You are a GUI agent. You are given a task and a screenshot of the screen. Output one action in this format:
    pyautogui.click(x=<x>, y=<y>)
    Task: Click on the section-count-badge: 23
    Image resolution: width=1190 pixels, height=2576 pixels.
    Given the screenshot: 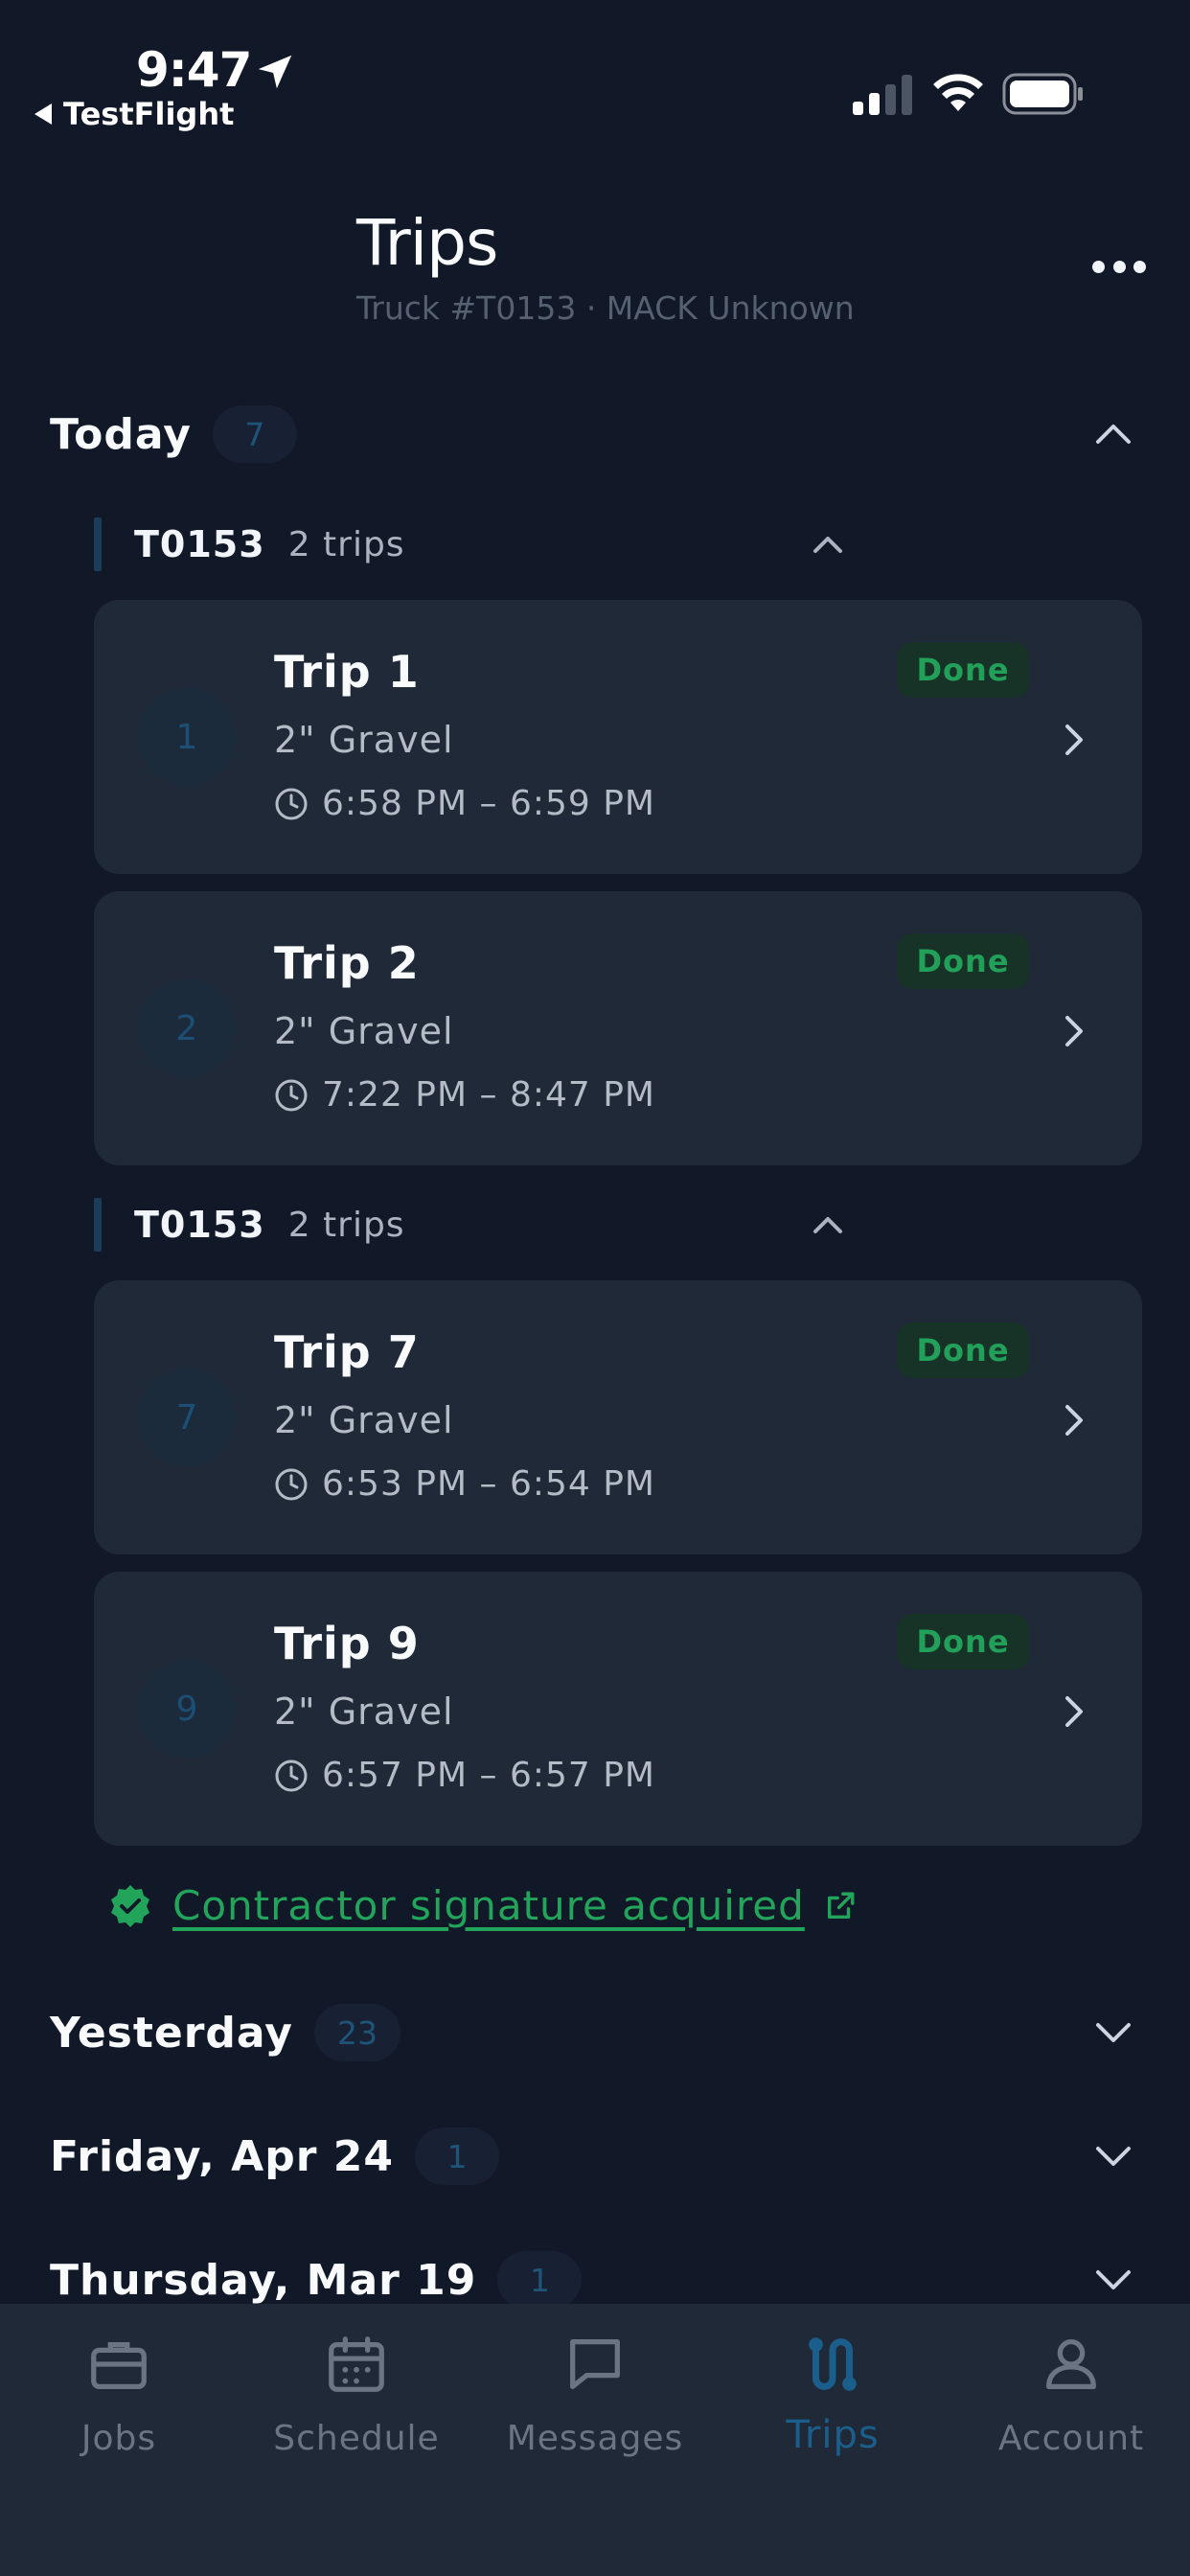 What is the action you would take?
    pyautogui.click(x=357, y=2032)
    